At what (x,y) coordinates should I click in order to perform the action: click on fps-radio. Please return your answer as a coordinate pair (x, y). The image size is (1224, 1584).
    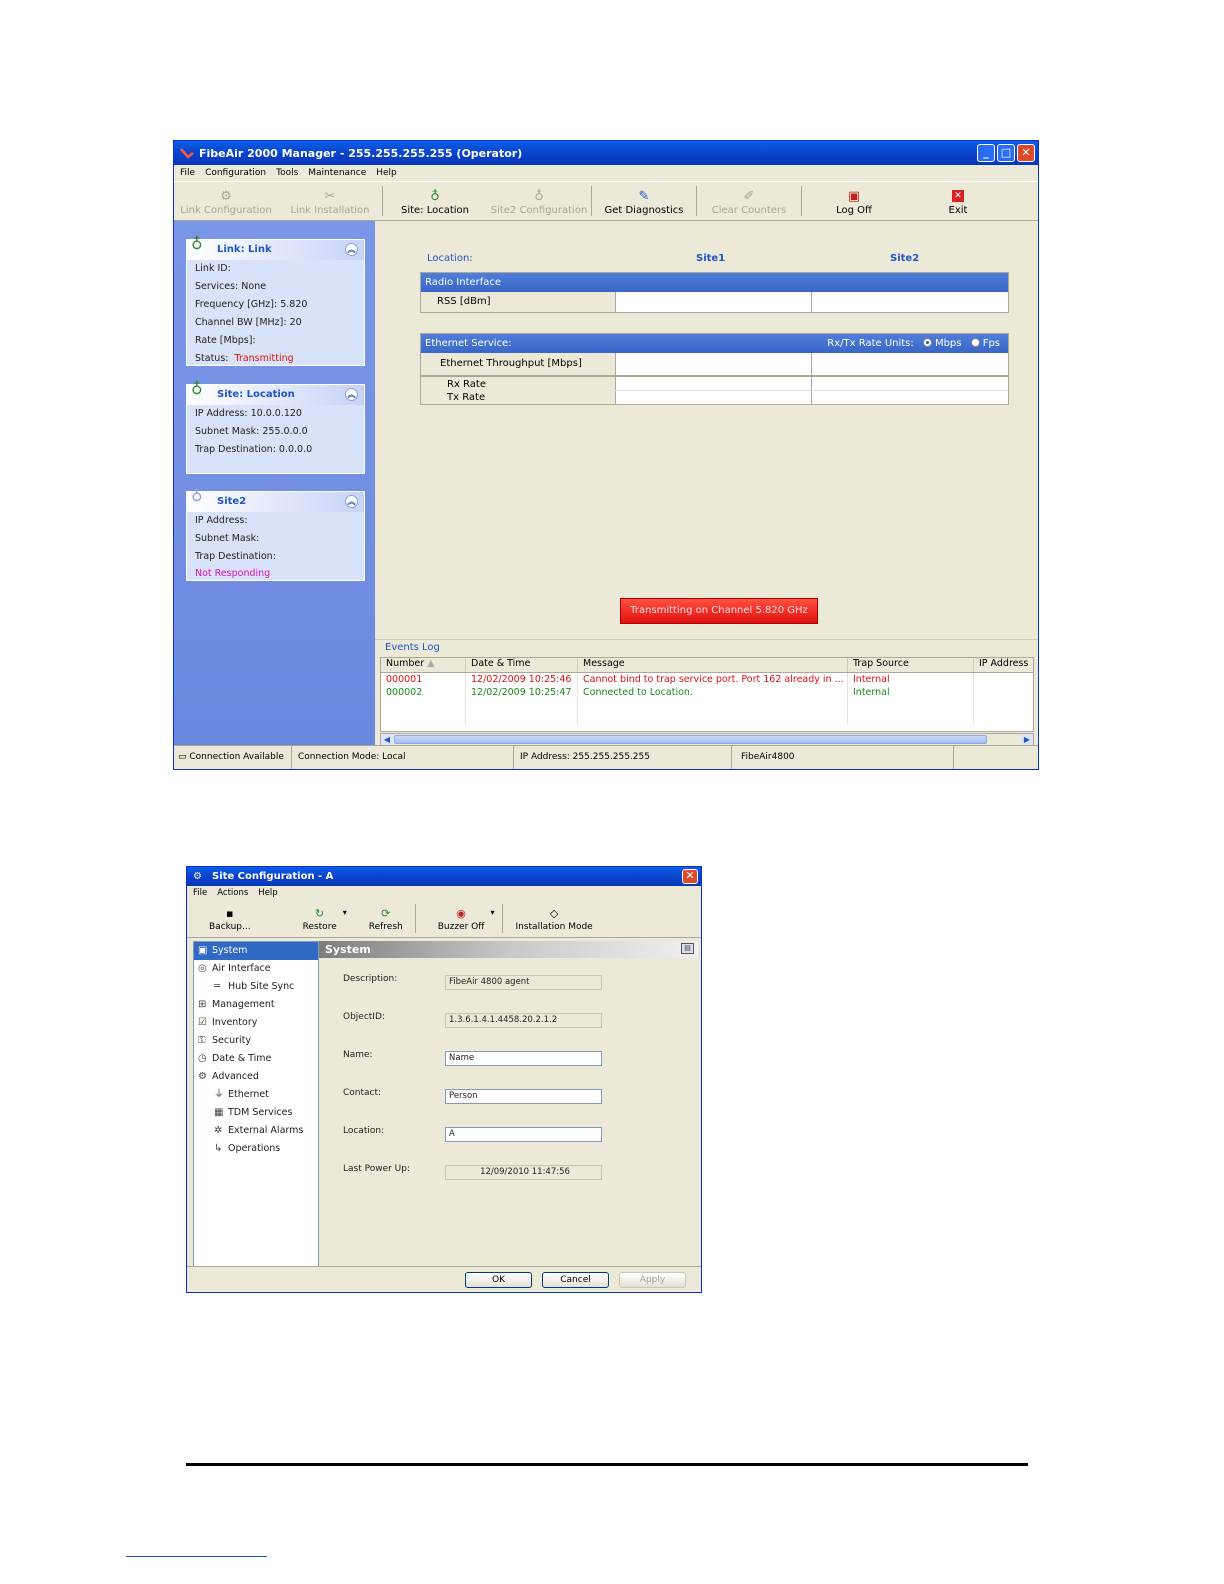
    Looking at the image, I should click on (975, 342).